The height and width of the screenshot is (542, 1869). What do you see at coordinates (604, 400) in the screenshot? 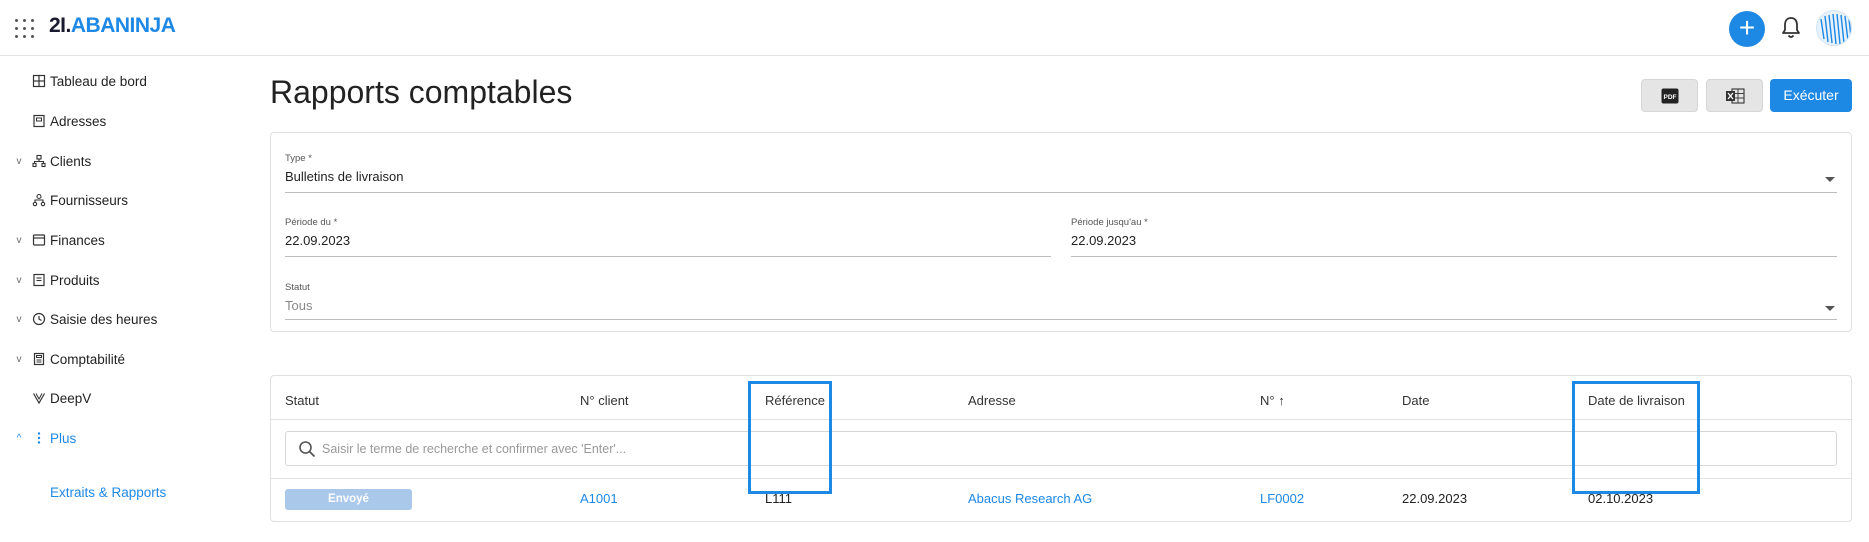
I see `column-header-client-no: N° client` at bounding box center [604, 400].